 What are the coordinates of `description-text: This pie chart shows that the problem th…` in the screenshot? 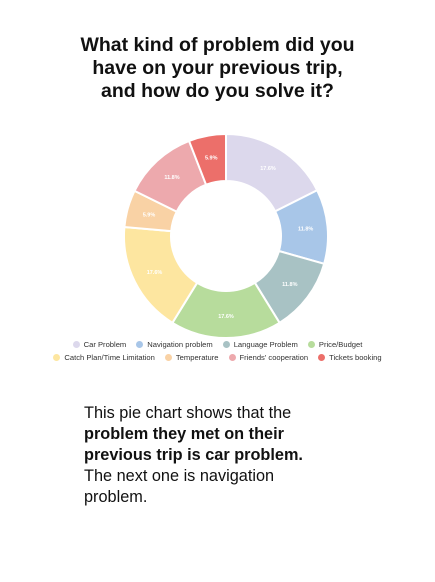 It's located at (199, 455).